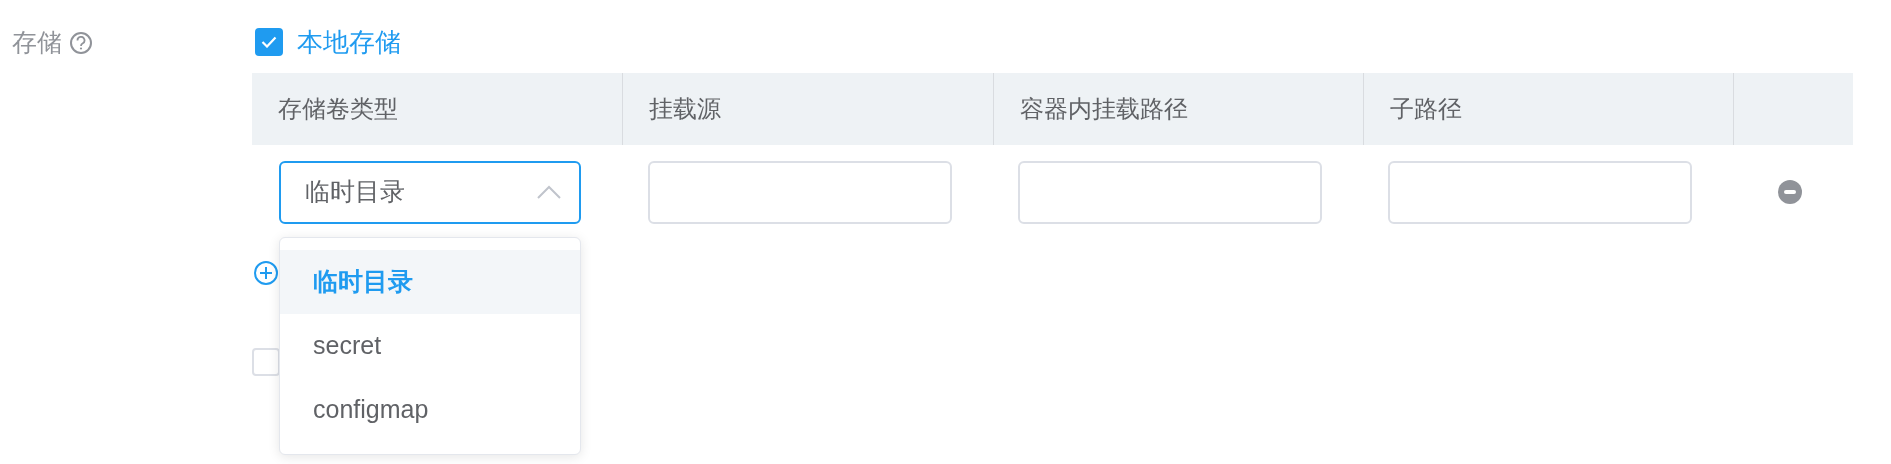 The height and width of the screenshot is (464, 1891). Describe the element at coordinates (1426, 109) in the screenshot. I see `column-header: 子路径` at that location.